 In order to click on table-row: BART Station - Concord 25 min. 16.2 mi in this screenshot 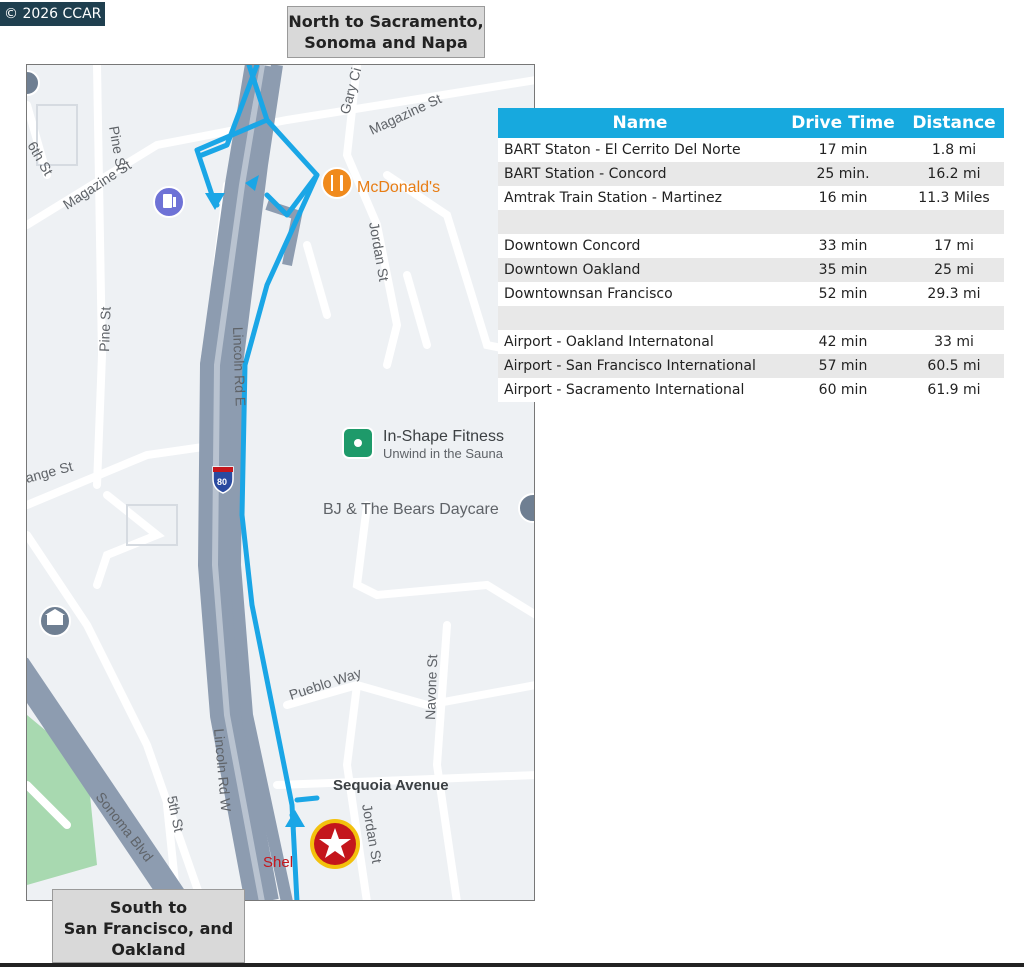, I will do `click(751, 174)`.